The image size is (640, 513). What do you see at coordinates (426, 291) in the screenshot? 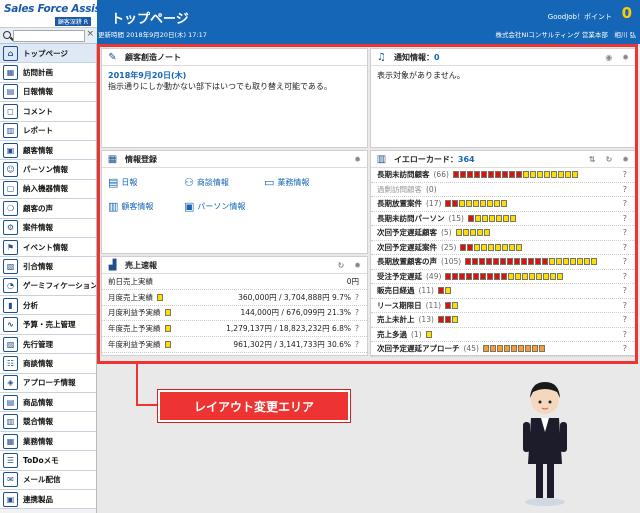
I see `yellowcard-count: (11)` at bounding box center [426, 291].